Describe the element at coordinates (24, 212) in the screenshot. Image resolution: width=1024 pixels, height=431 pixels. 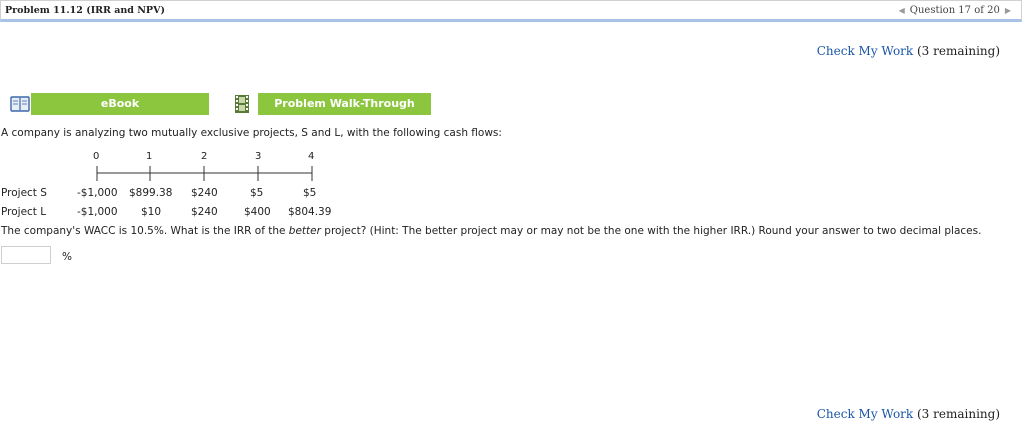
I see `project-name: Project L` at that location.